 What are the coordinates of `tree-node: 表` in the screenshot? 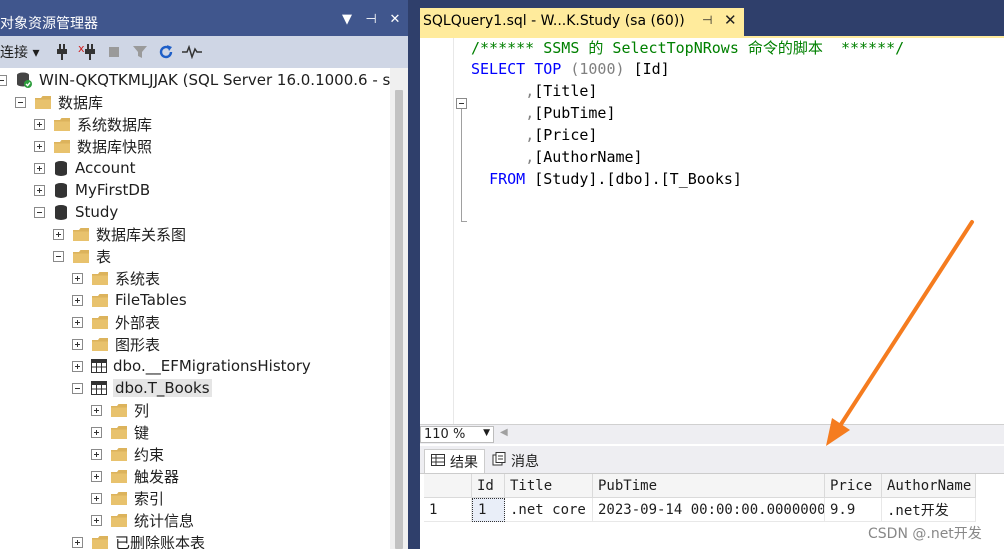 It's located at (82, 256).